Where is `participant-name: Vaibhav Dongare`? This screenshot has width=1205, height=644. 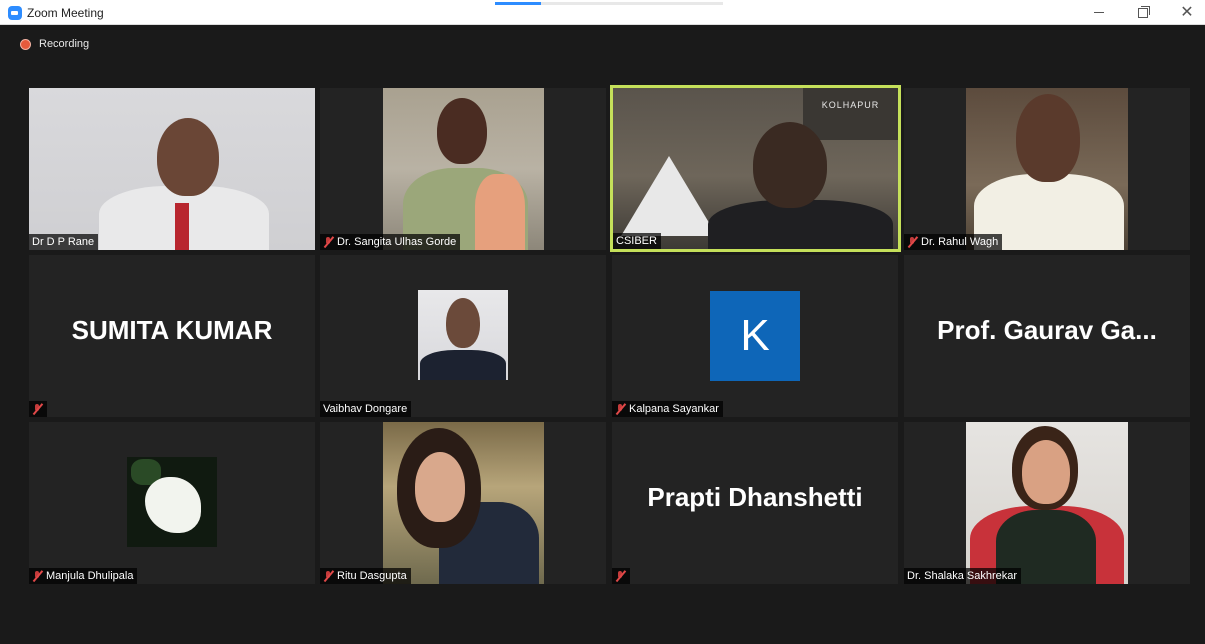 participant-name: Vaibhav Dongare is located at coordinates (365, 409).